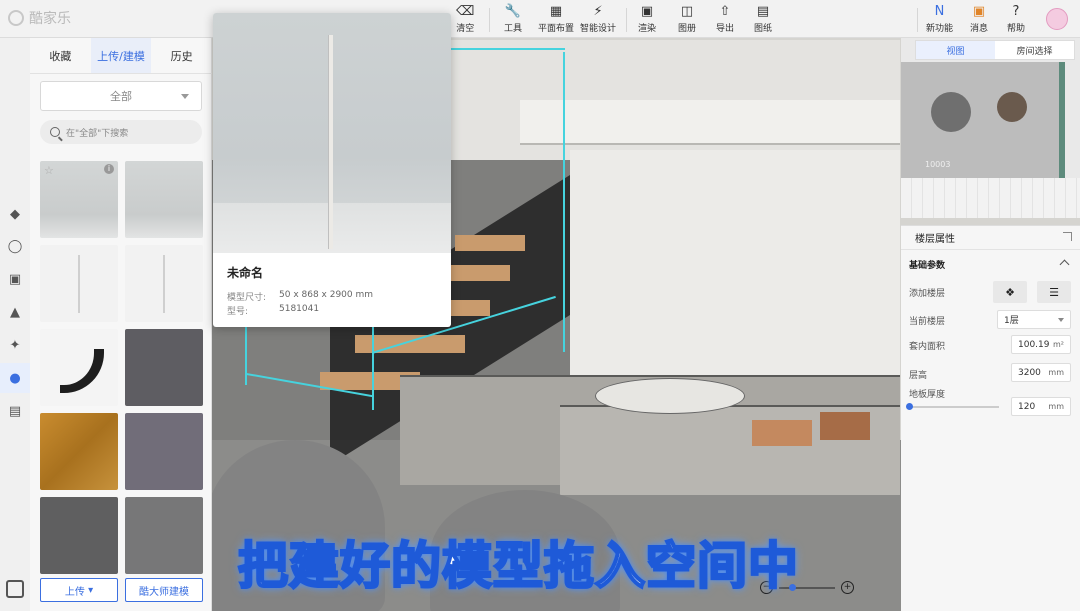  I want to click on model-size-value: 50 x 868 x 2900 mm, so click(326, 295).